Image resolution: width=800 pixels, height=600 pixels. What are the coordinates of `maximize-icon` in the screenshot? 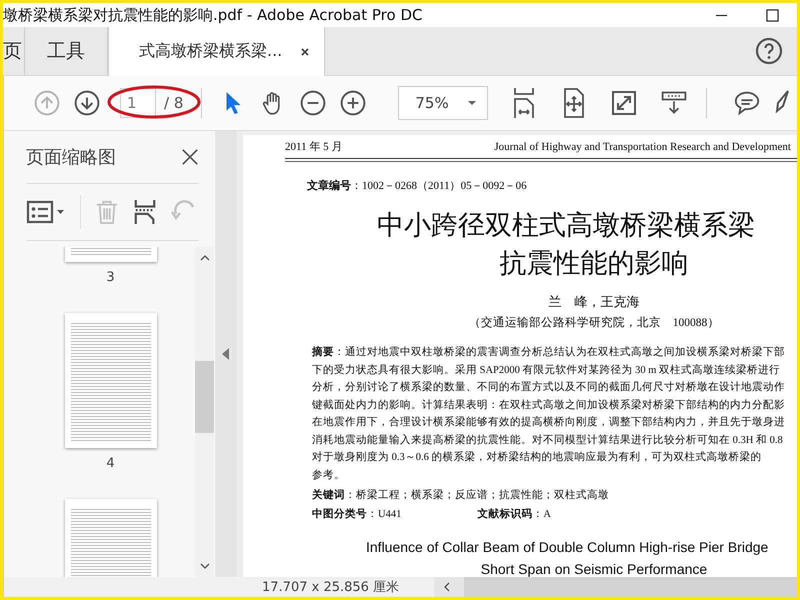 It's located at (772, 15).